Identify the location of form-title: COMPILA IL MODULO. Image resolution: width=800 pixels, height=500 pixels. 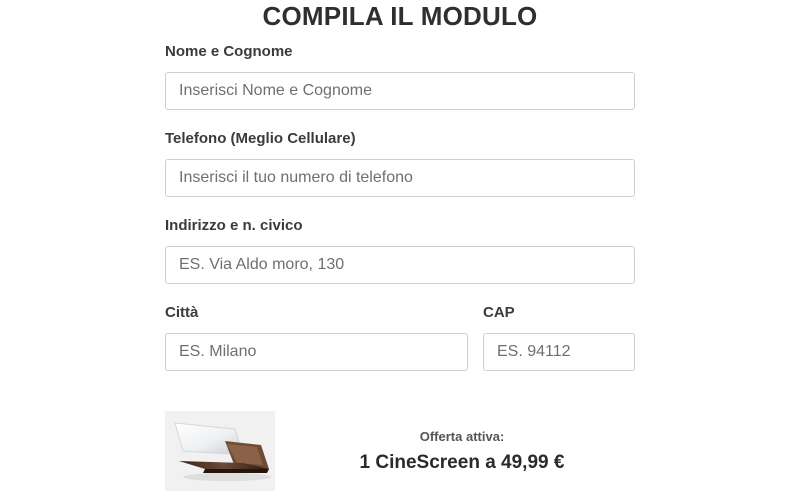
(400, 16).